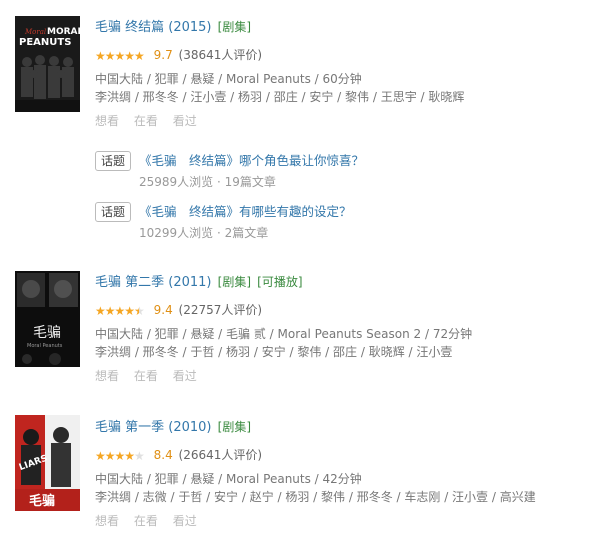 The width and height of the screenshot is (595, 544). What do you see at coordinates (107, 376) in the screenshot?
I see `want-to-watch-button-2: 想看` at bounding box center [107, 376].